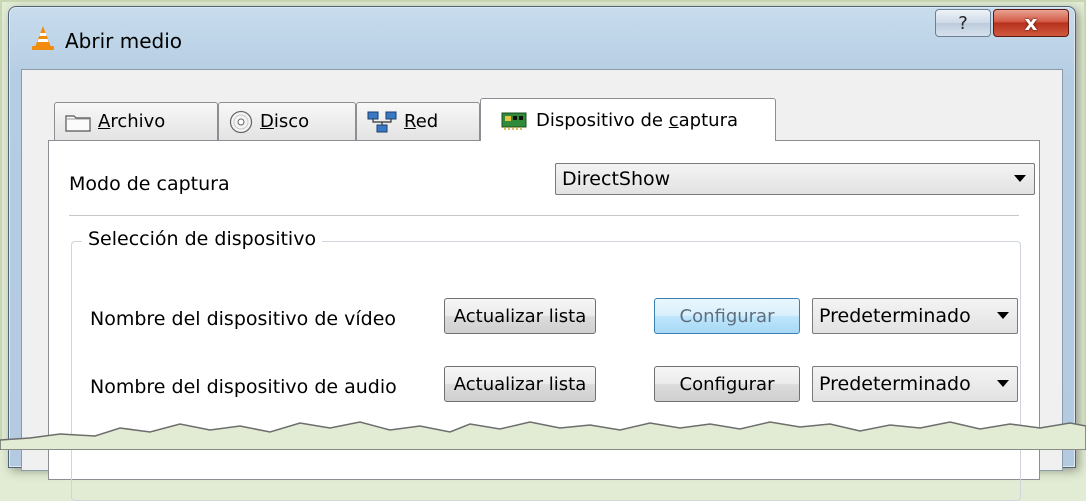 This screenshot has height=501, width=1086. I want to click on tab-red: Red, so click(418, 121).